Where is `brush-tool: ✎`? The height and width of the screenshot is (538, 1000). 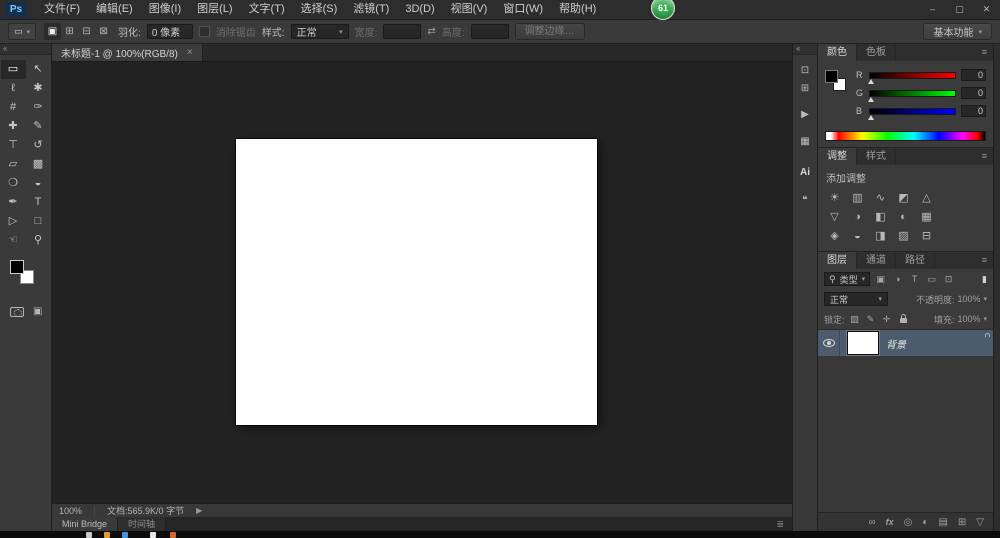
brush-tool: ✎ is located at coordinates (38, 126).